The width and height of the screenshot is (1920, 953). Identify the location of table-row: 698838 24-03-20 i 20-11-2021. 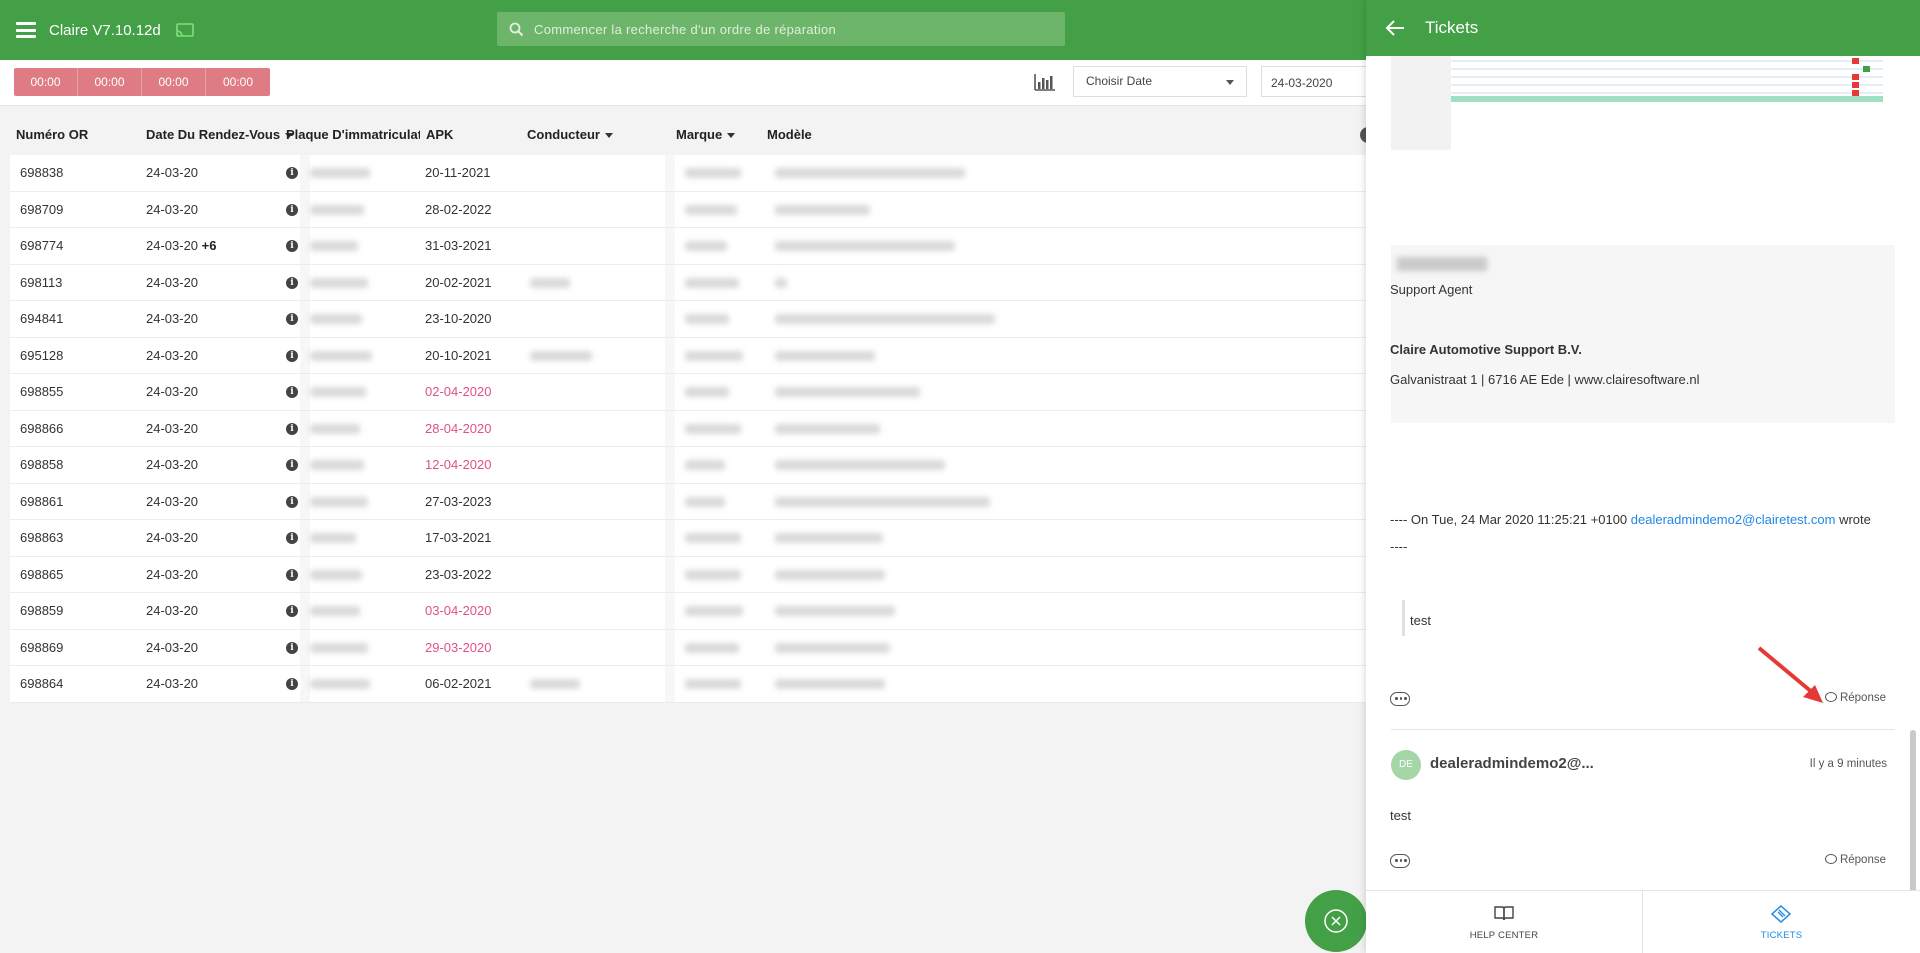
(688, 173).